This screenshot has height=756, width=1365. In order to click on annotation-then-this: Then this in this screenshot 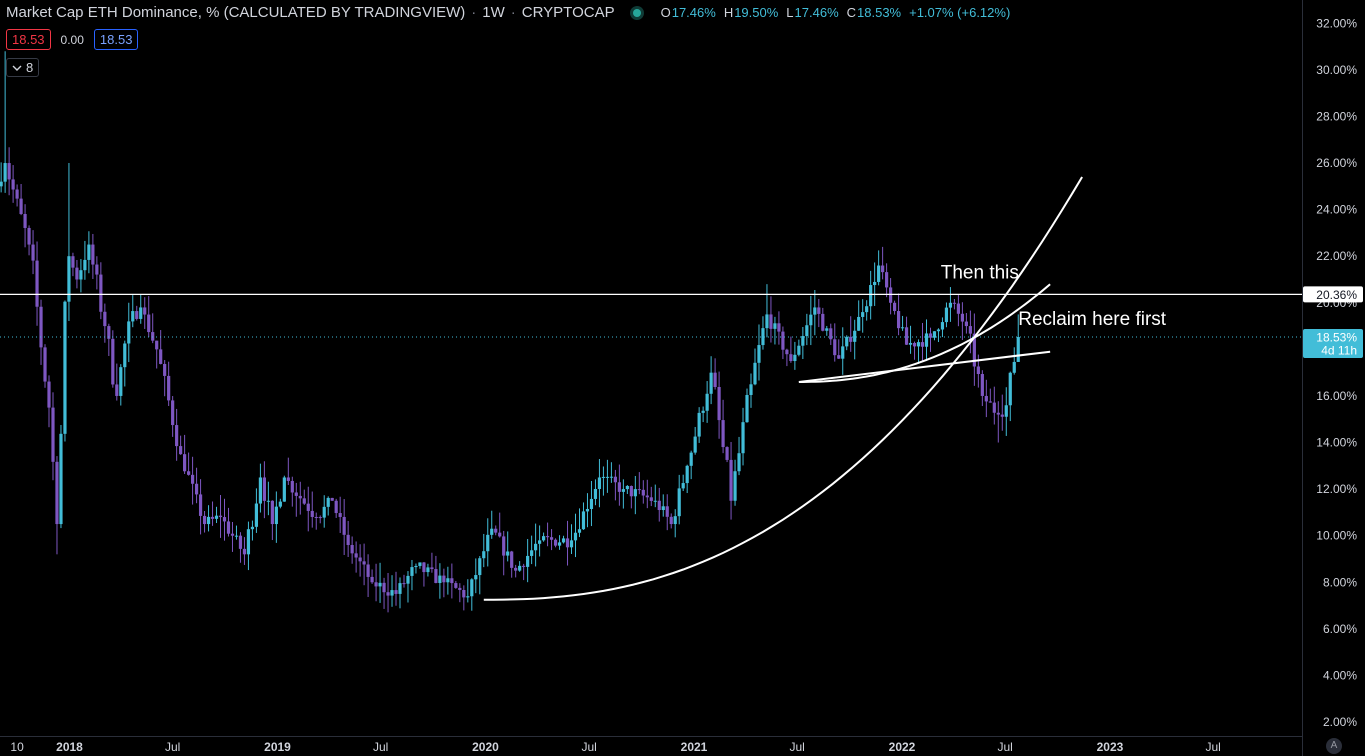, I will do `click(980, 272)`.